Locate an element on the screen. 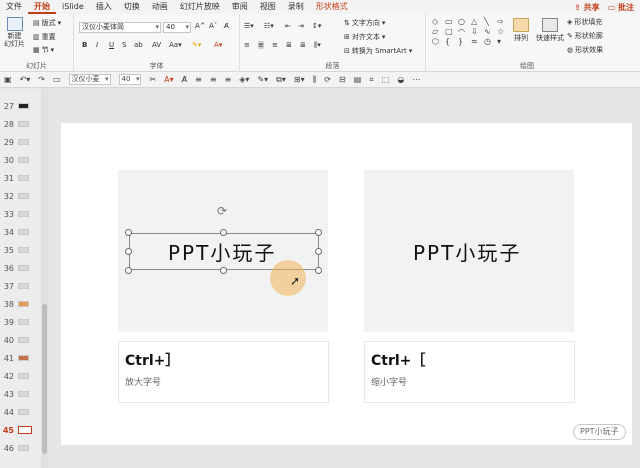 This screenshot has width=640, height=468. rectangle-shape-icon: ▭ is located at coordinates (451, 21).